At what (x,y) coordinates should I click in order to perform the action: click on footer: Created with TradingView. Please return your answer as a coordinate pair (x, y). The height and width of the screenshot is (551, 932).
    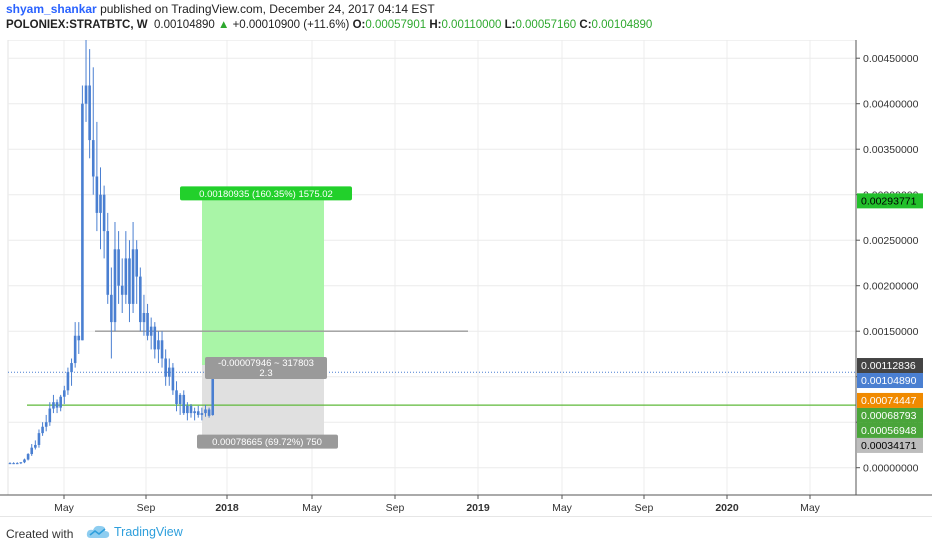
    Looking at the image, I should click on (466, 533).